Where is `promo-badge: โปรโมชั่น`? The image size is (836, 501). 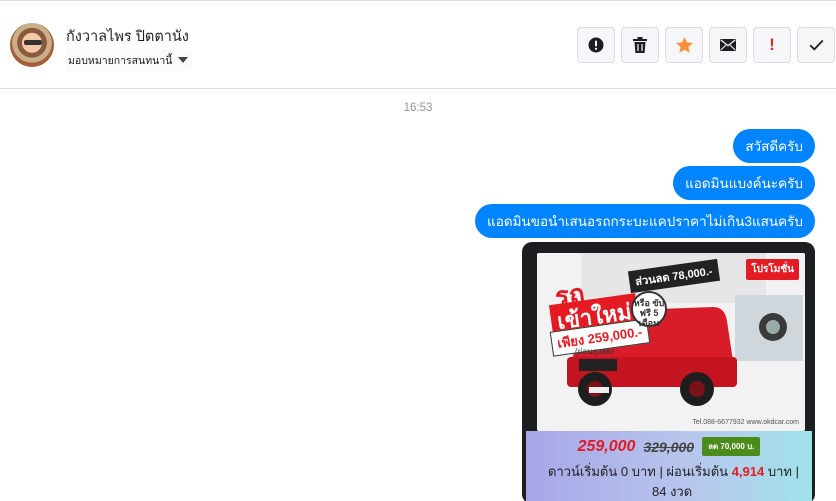 promo-badge: โปรโมชั่น is located at coordinates (772, 269).